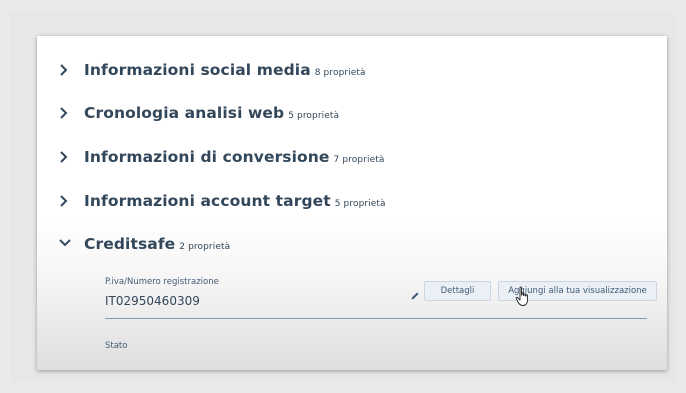 Image resolution: width=686 pixels, height=393 pixels. Describe the element at coordinates (64, 244) in the screenshot. I see `chevron-down-icon` at that location.